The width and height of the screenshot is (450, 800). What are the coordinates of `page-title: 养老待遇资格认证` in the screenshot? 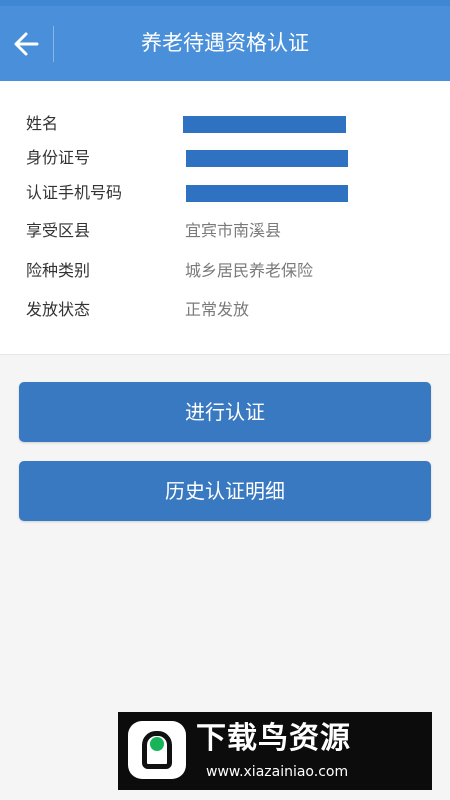 It's located at (225, 43).